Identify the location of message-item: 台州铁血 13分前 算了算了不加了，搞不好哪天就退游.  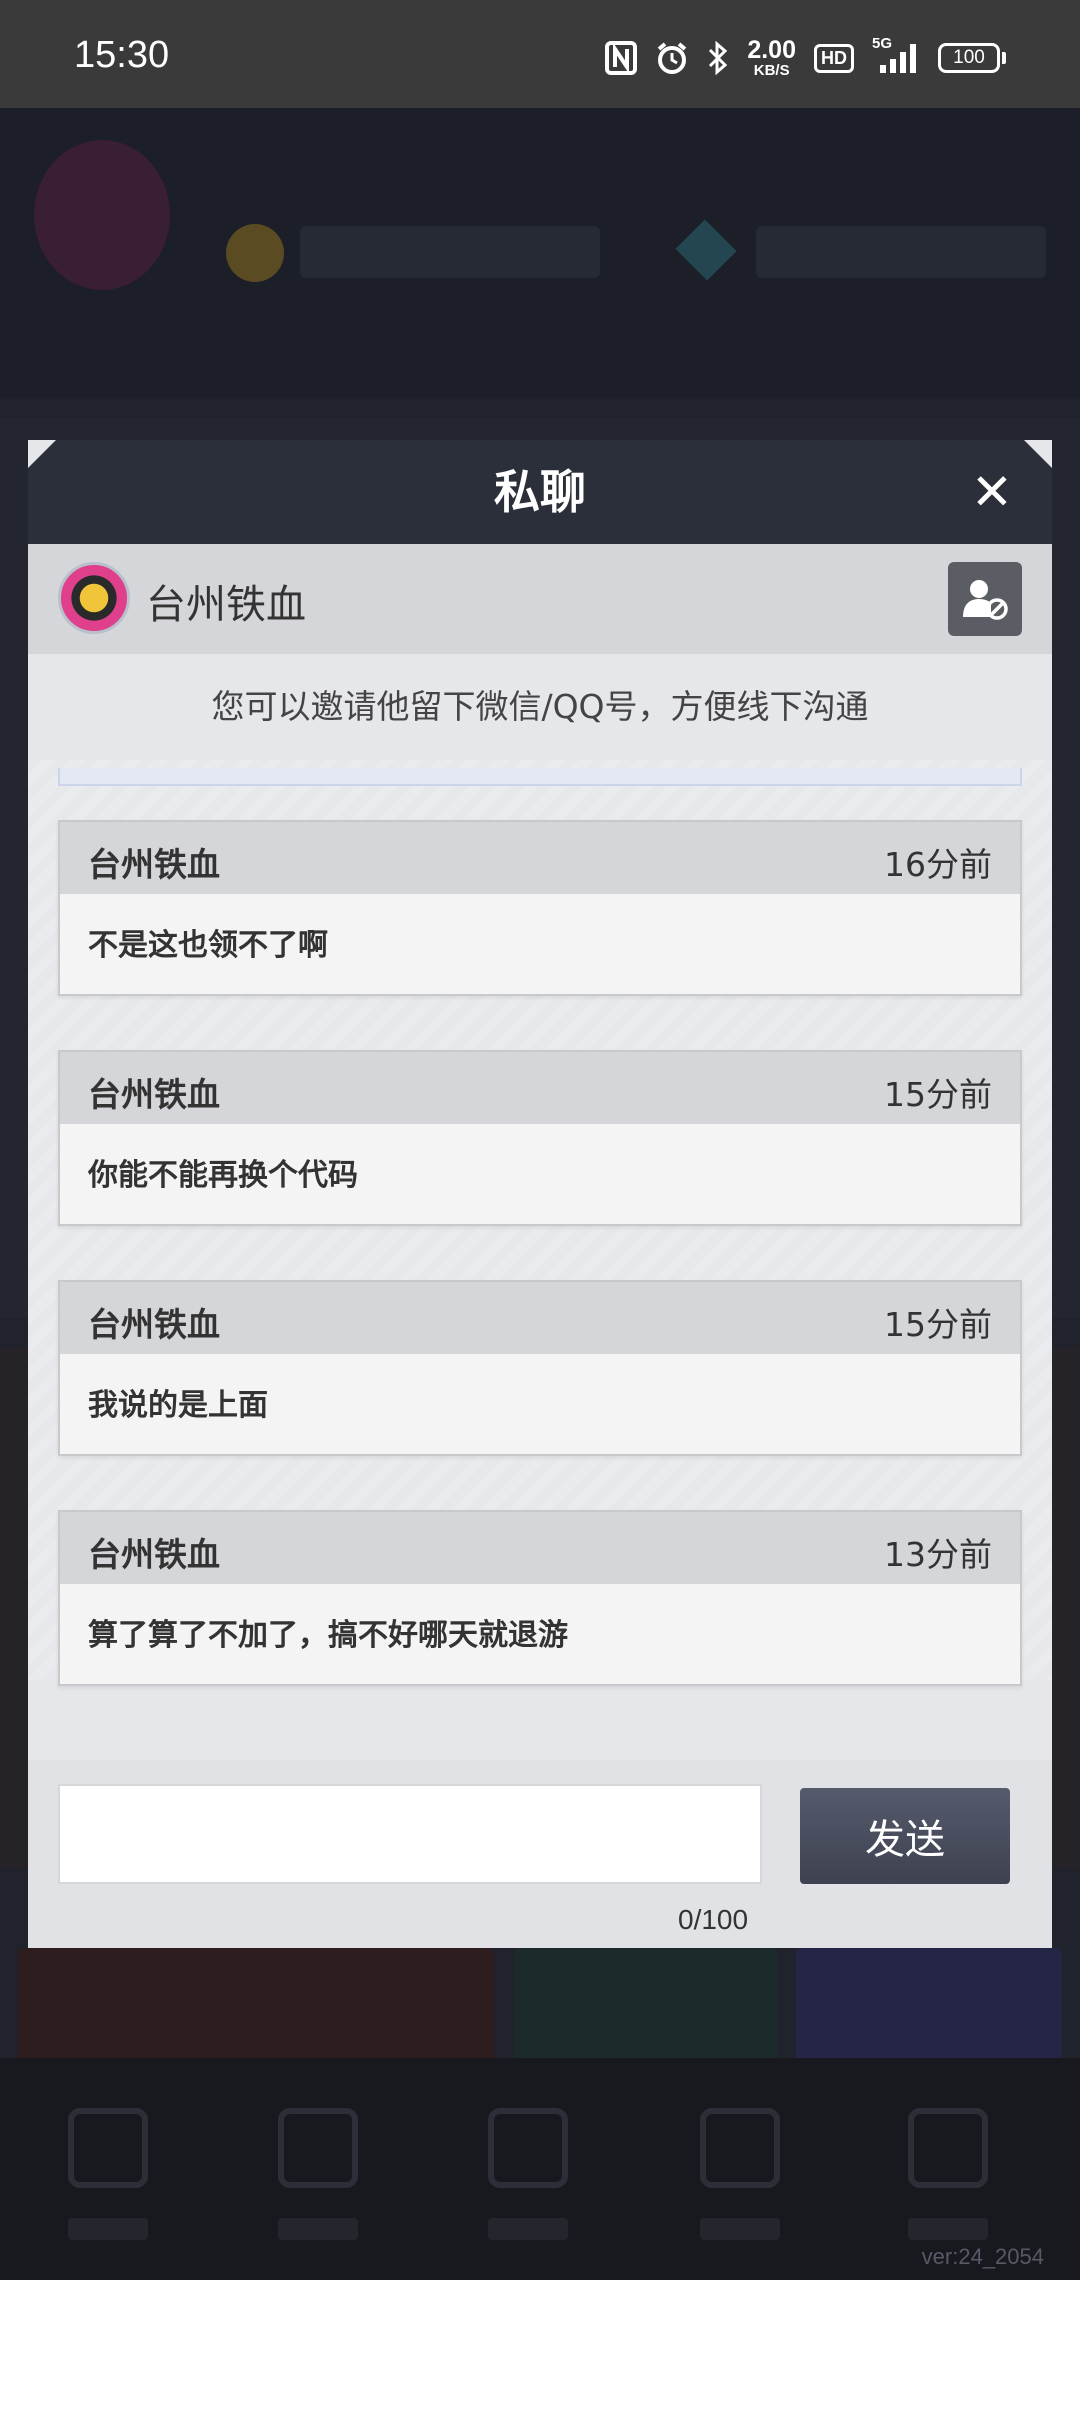
(540, 1598).